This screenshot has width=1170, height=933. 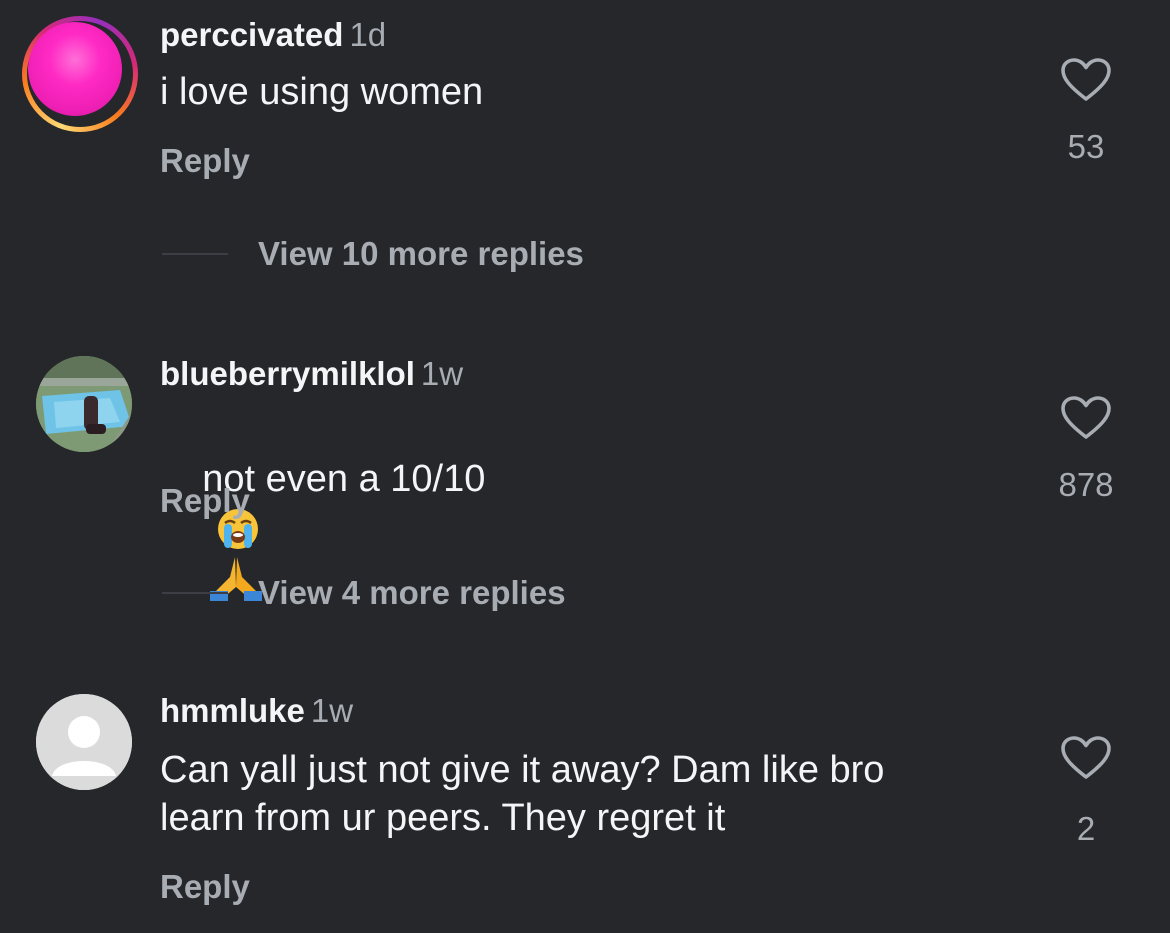 I want to click on username-line: hmmluke 1w, so click(x=256, y=711).